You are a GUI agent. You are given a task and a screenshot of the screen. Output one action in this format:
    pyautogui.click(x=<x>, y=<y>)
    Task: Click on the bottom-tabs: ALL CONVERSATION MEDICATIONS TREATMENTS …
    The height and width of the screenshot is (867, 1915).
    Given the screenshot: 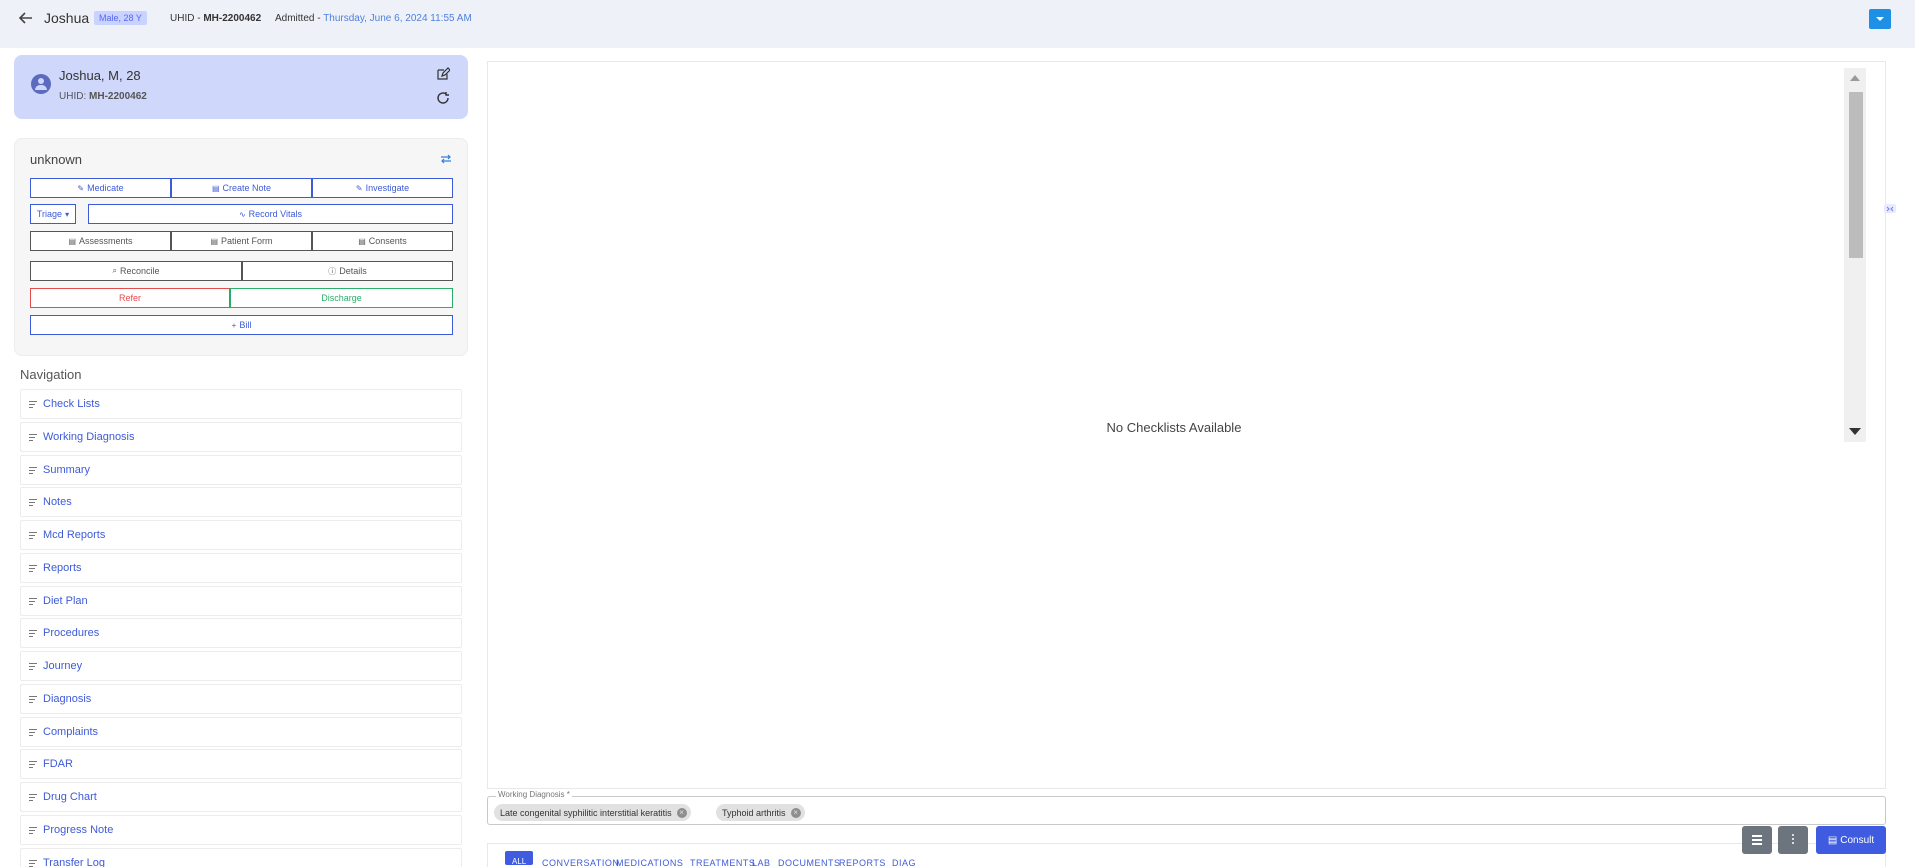 What is the action you would take?
    pyautogui.click(x=1186, y=855)
    